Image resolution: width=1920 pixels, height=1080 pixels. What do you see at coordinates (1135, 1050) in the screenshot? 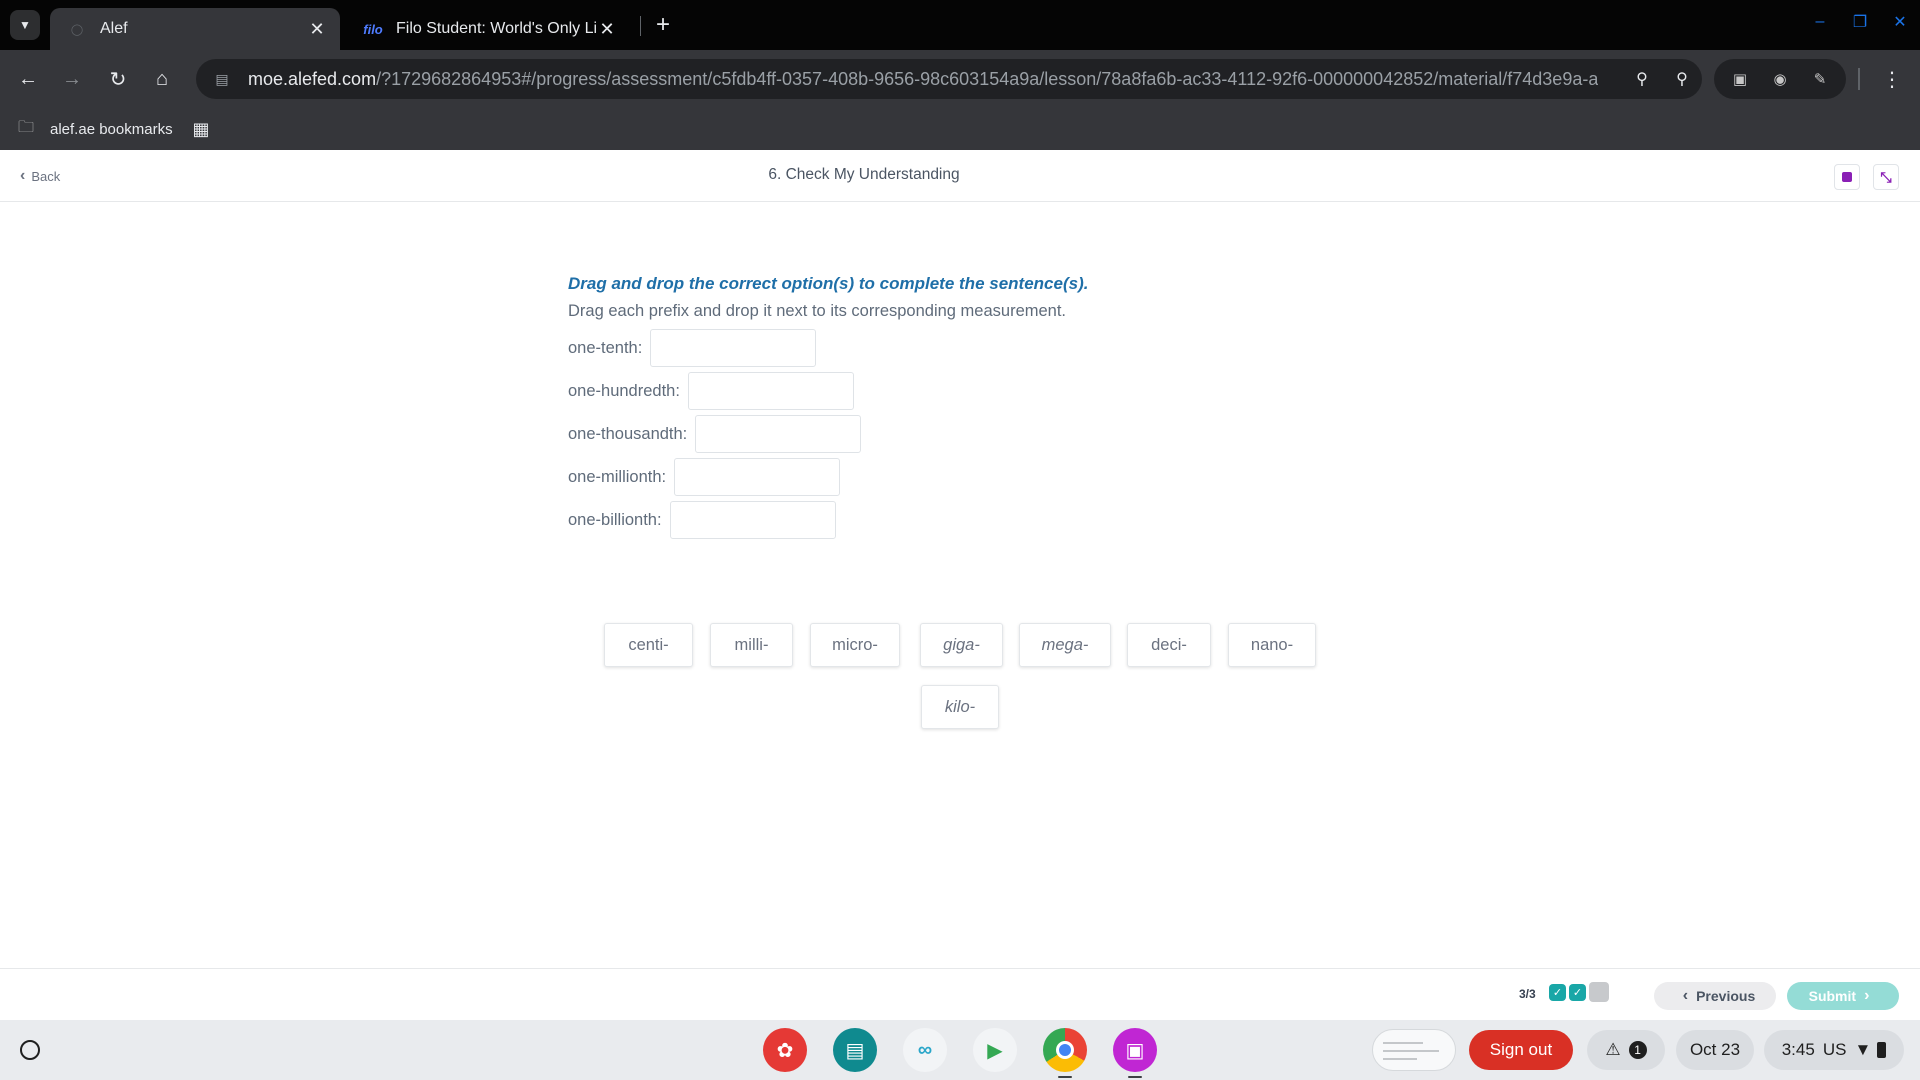
I see `screencast-app-icon: ▣` at bounding box center [1135, 1050].